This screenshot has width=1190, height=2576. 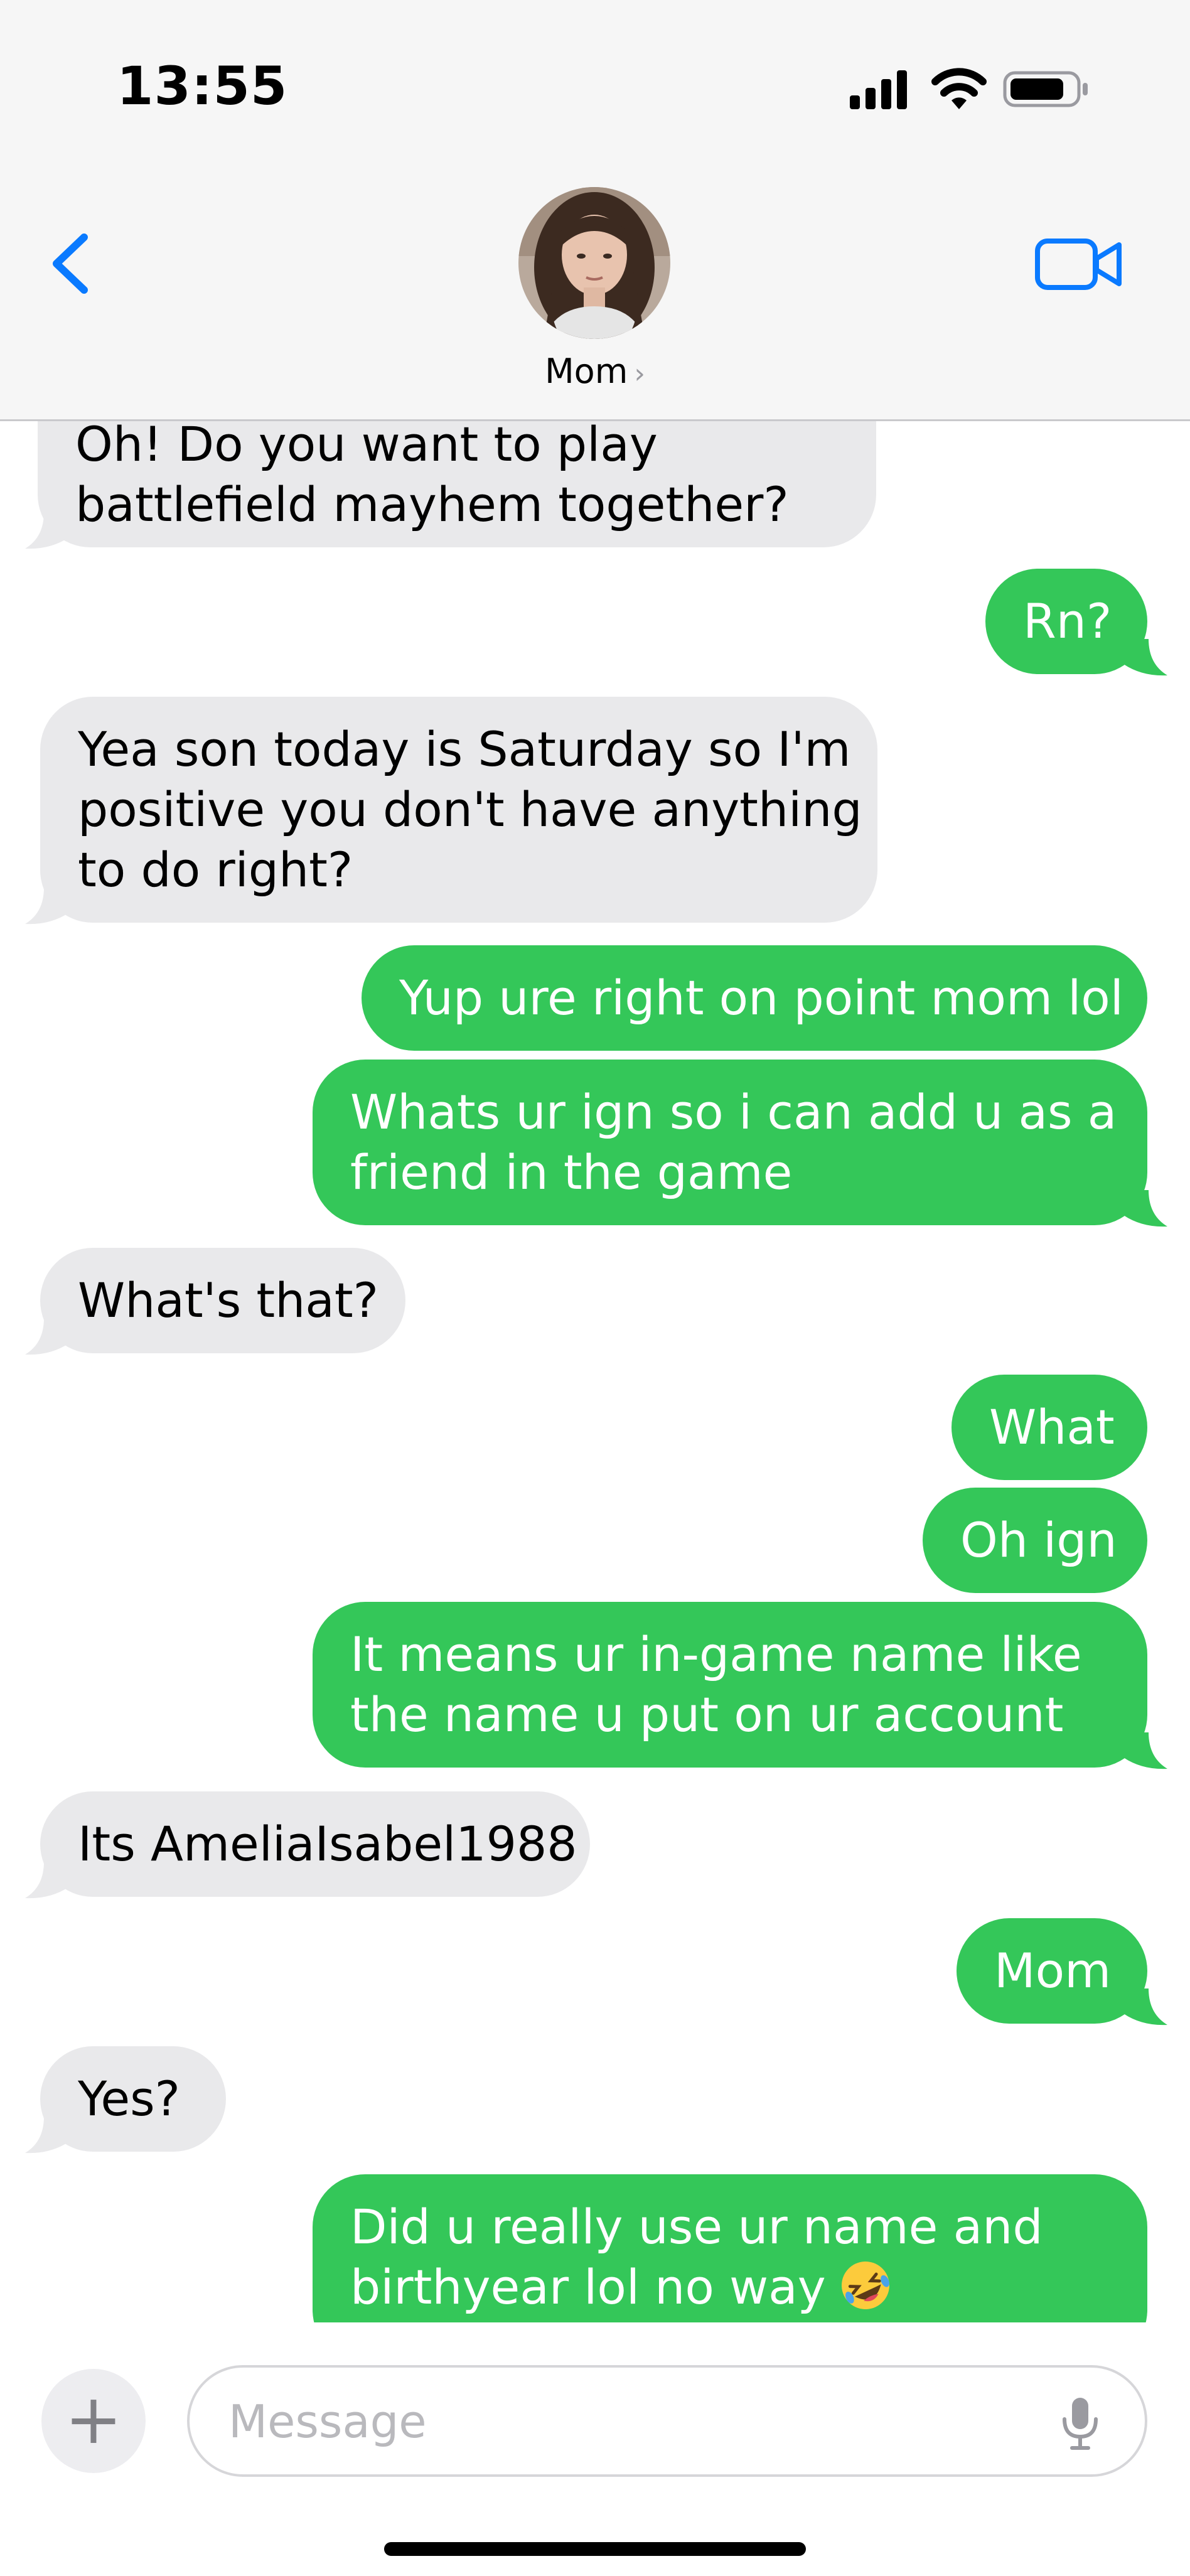 I want to click on plus-icon: +, so click(x=93, y=2419).